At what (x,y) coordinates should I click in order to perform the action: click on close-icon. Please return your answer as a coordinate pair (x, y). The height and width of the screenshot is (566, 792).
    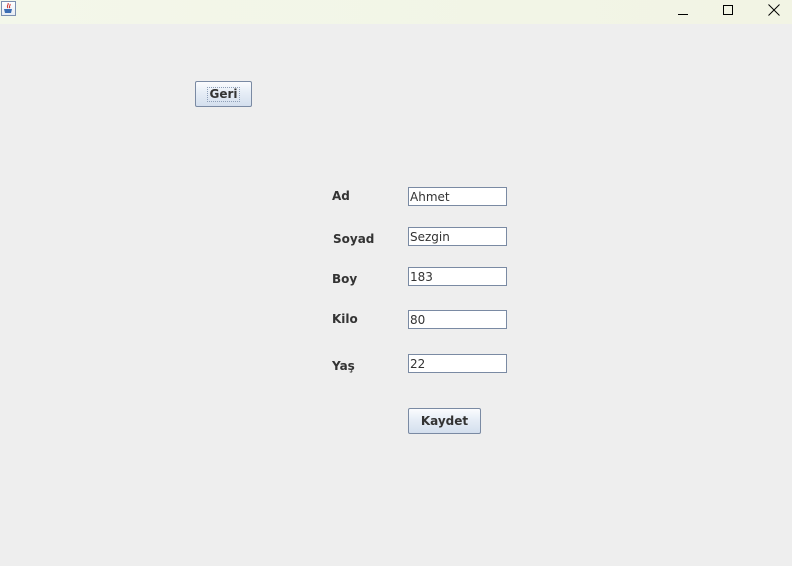
    Looking at the image, I should click on (773, 10).